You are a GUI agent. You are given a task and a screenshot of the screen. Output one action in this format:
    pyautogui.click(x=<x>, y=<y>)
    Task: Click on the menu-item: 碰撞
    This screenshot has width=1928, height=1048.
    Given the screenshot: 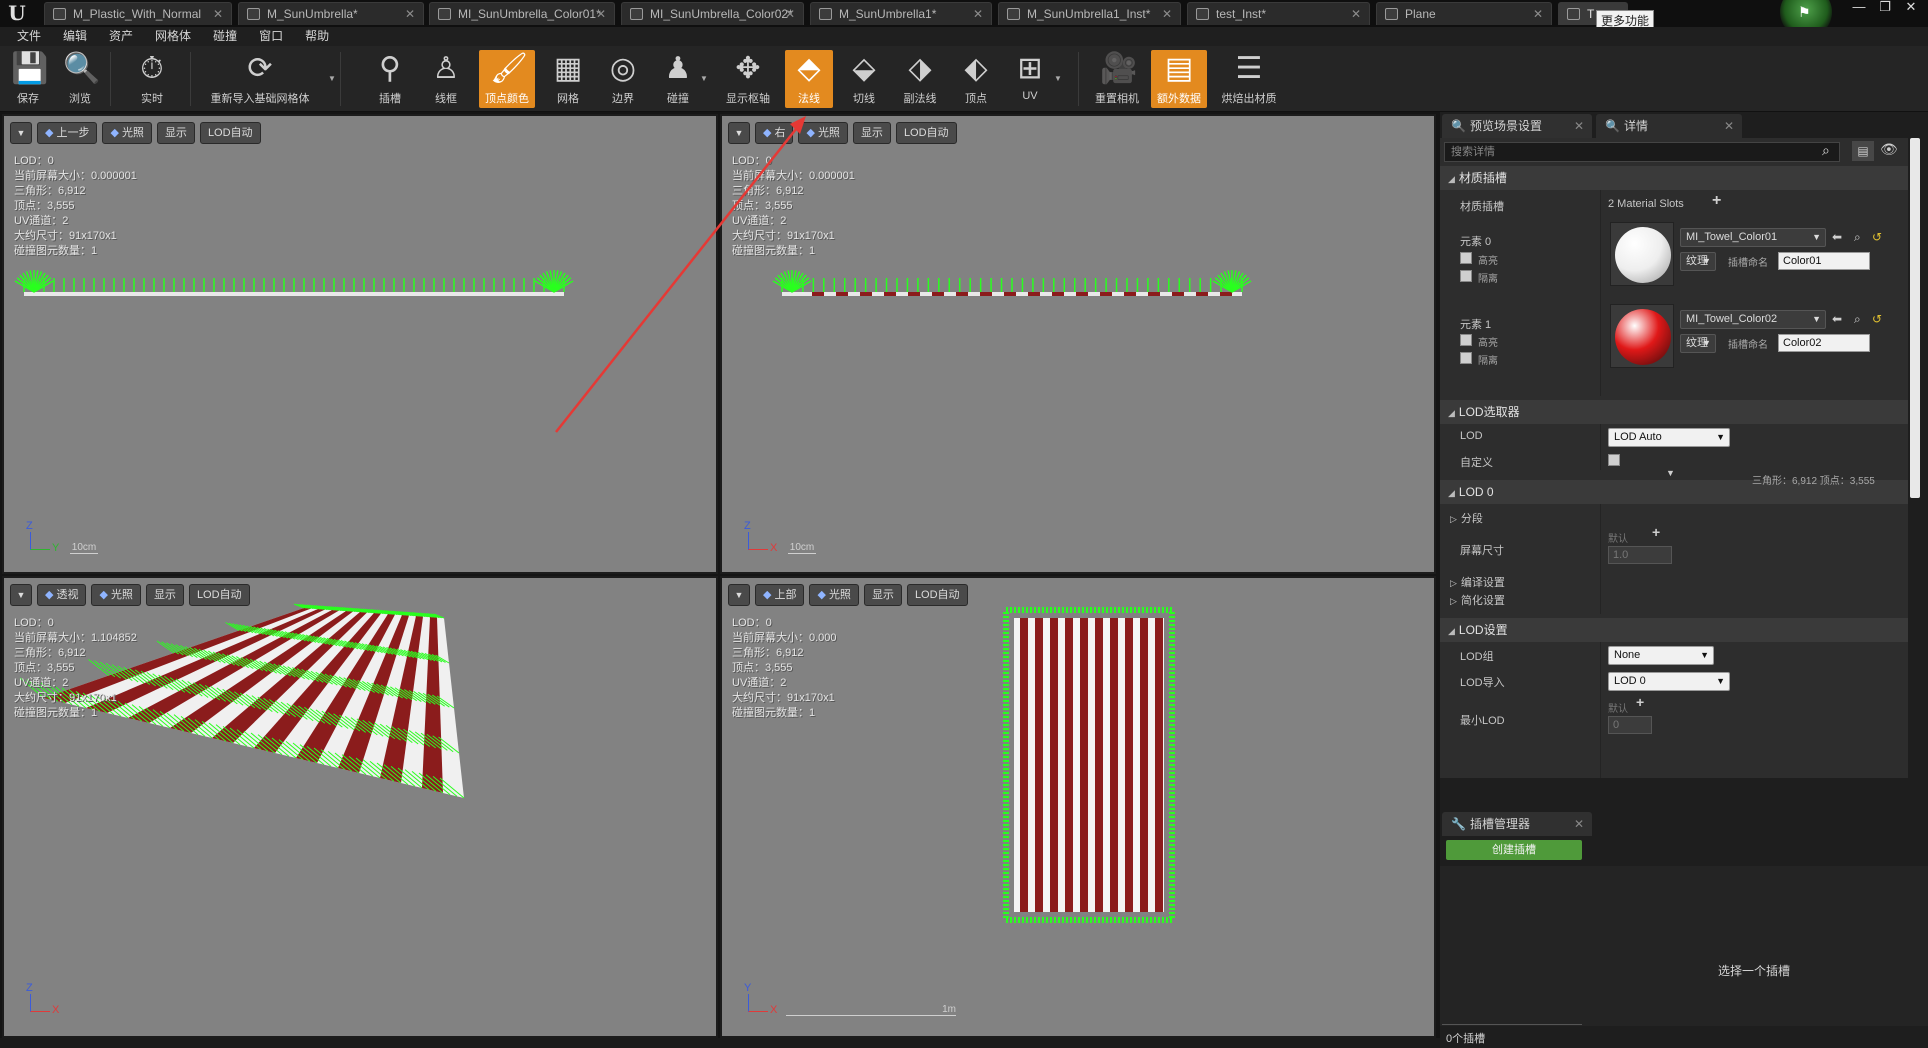 What is the action you would take?
    pyautogui.click(x=225, y=36)
    